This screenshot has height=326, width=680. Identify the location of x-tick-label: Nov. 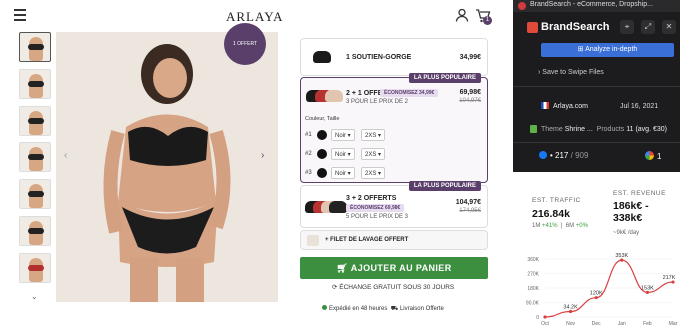
(570, 323).